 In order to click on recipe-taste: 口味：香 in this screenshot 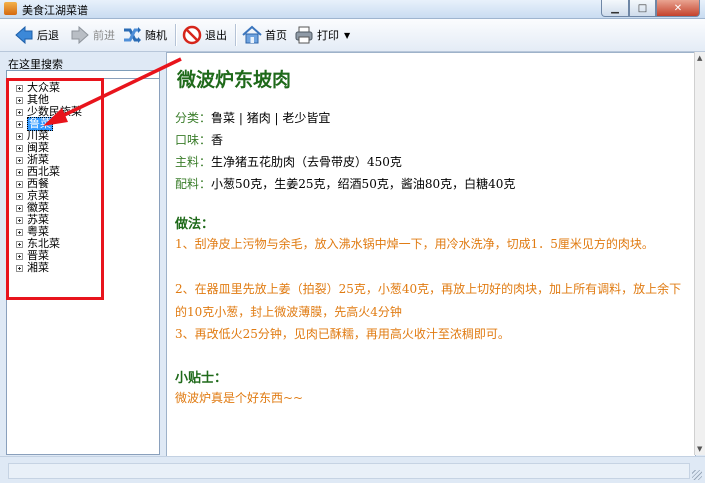, I will do `click(199, 139)`.